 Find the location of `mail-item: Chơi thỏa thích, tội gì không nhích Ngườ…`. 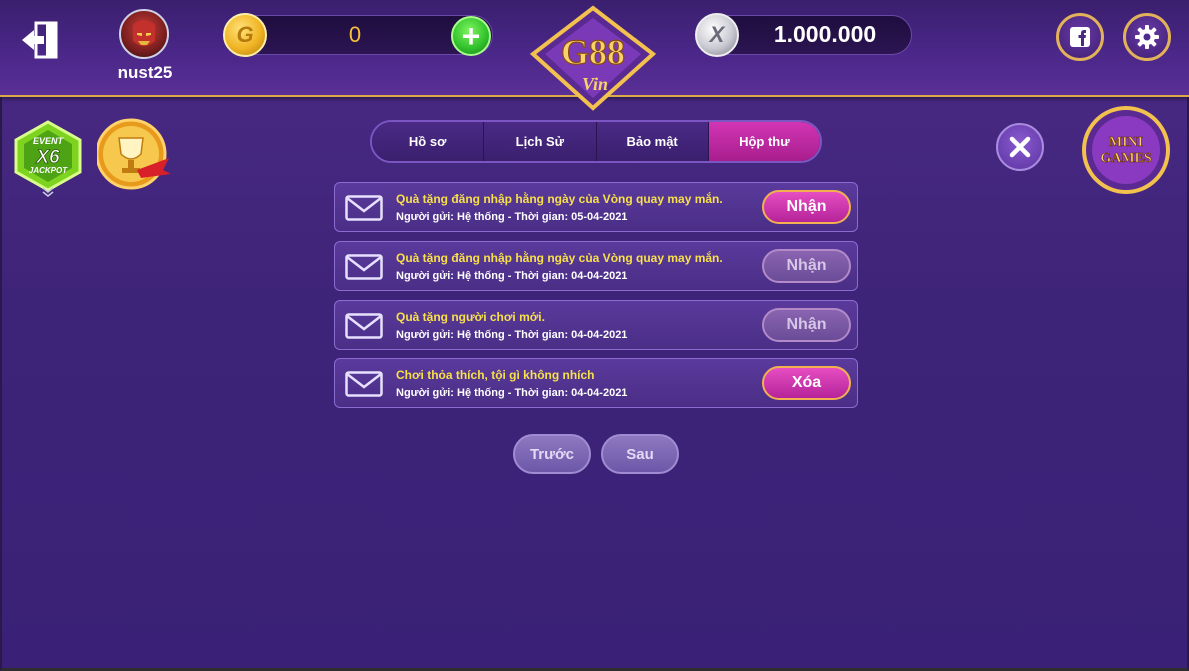

mail-item: Chơi thỏa thích, tội gì không nhích Ngườ… is located at coordinates (596, 383).